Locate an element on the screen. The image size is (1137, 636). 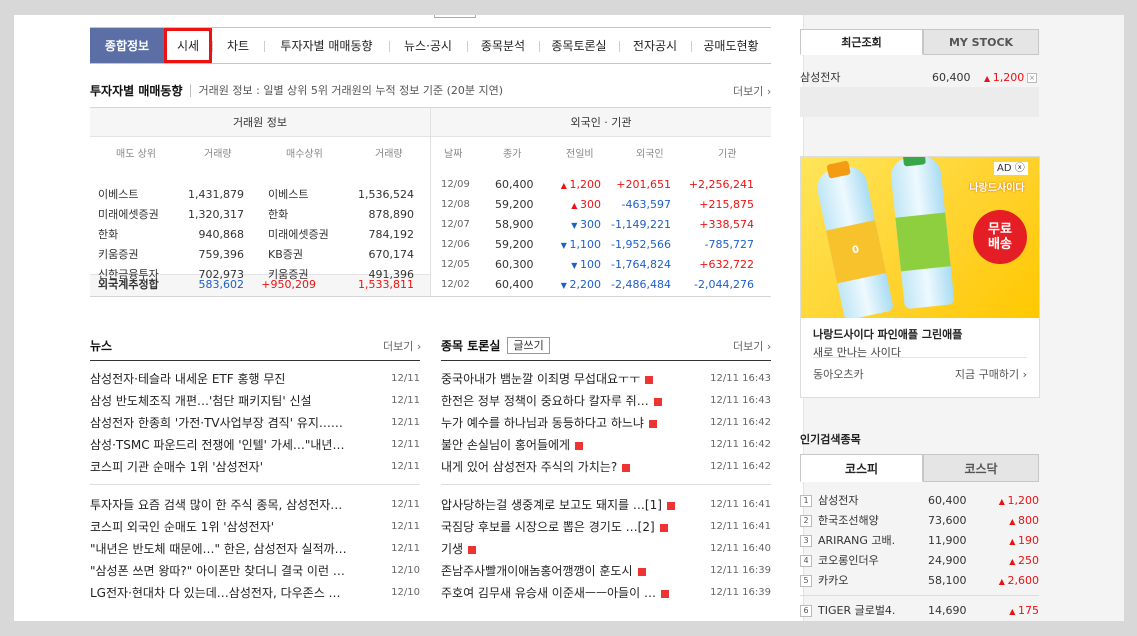
popular-item: 4 코오롱인더우 24,900 250 is located at coordinates (919, 561).